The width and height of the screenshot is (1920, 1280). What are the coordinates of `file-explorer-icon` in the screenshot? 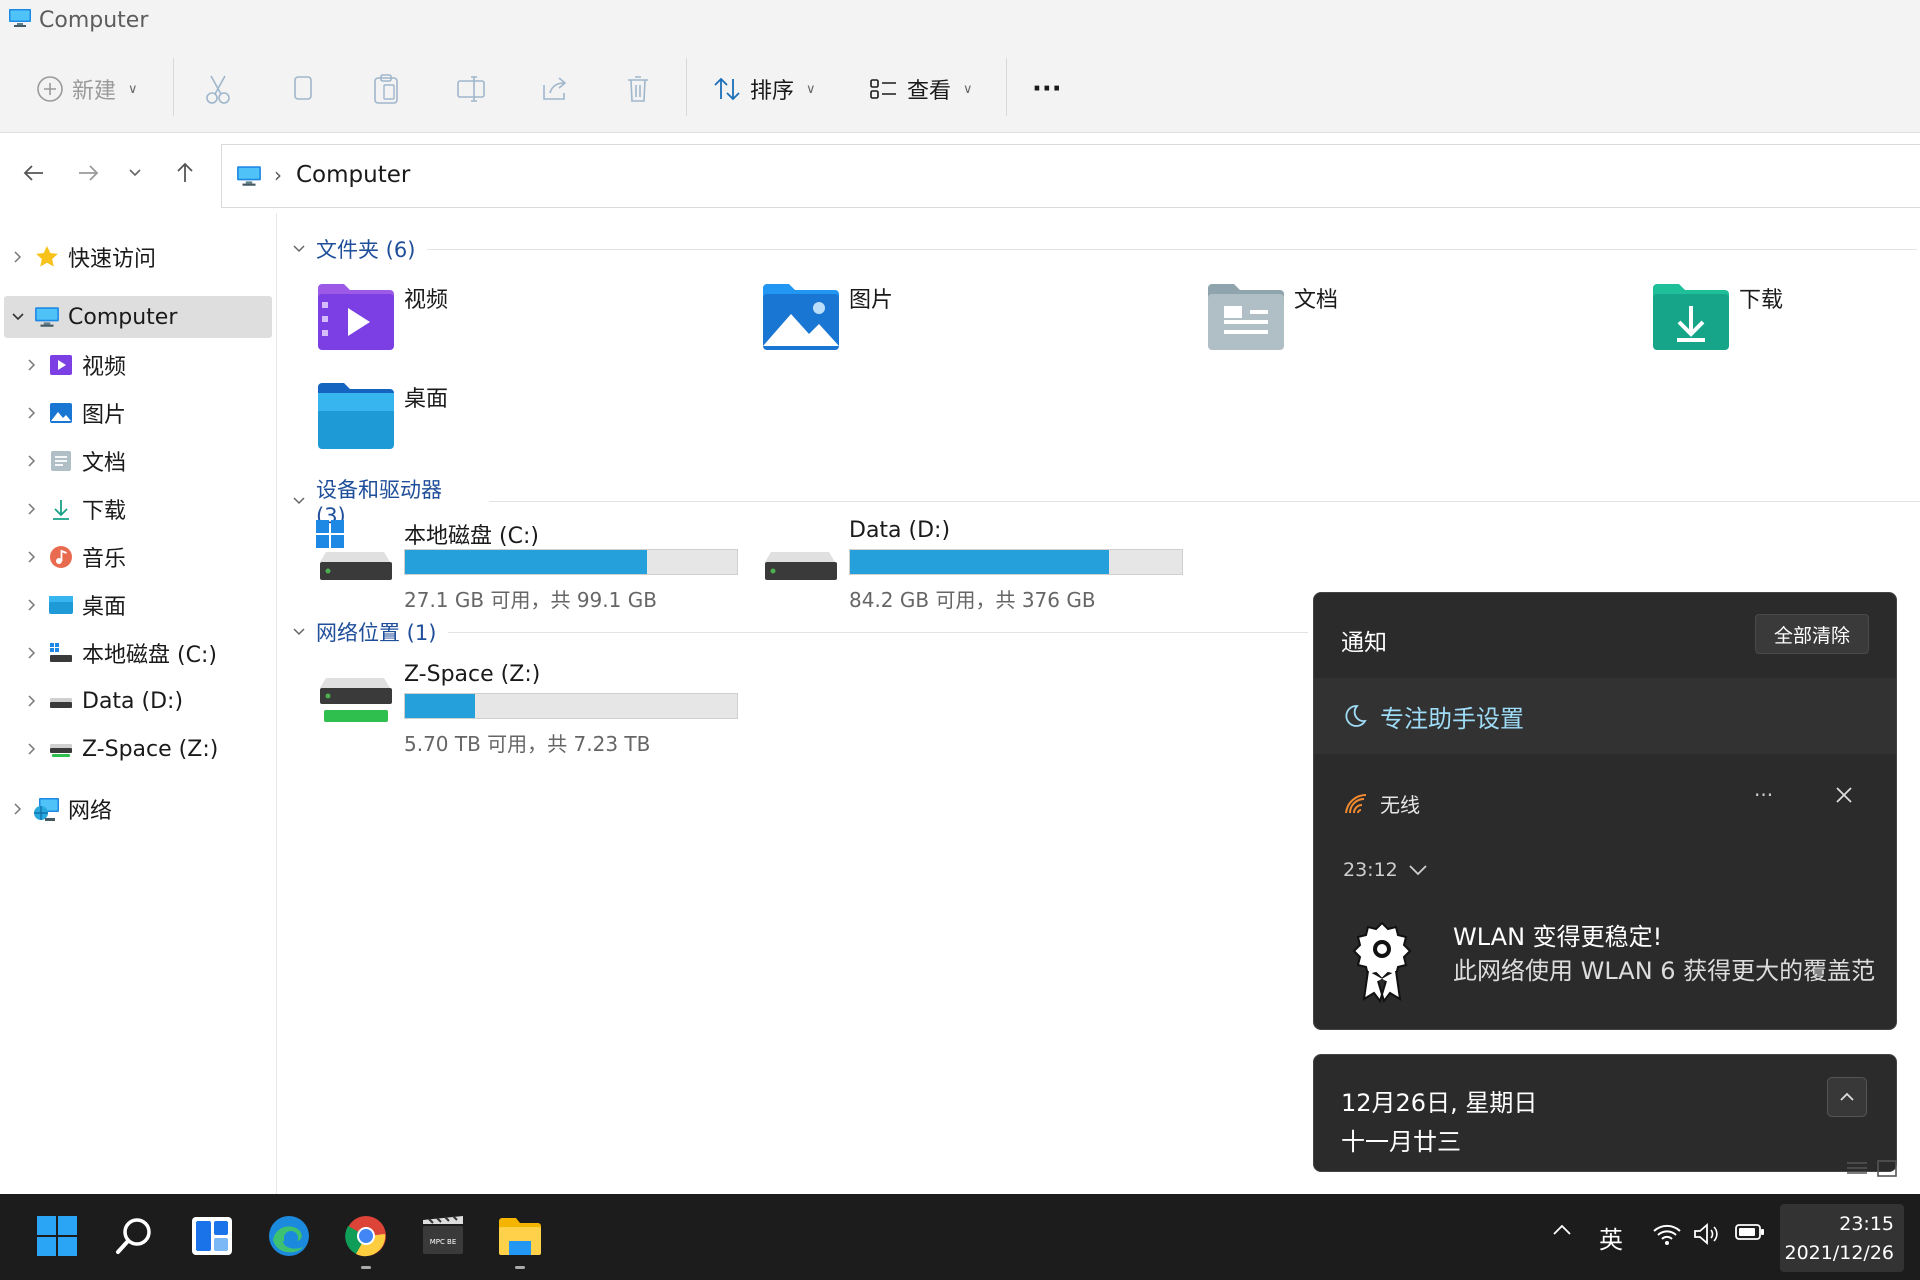 It's located at (520, 1236).